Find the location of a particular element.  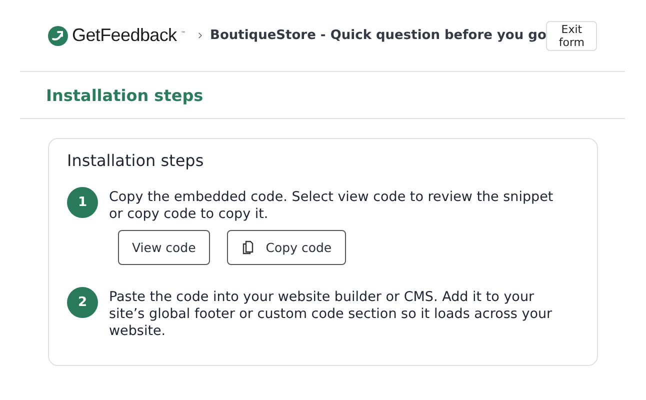

form-title: BoutiqueStore - Quick question before you go is located at coordinates (378, 35).